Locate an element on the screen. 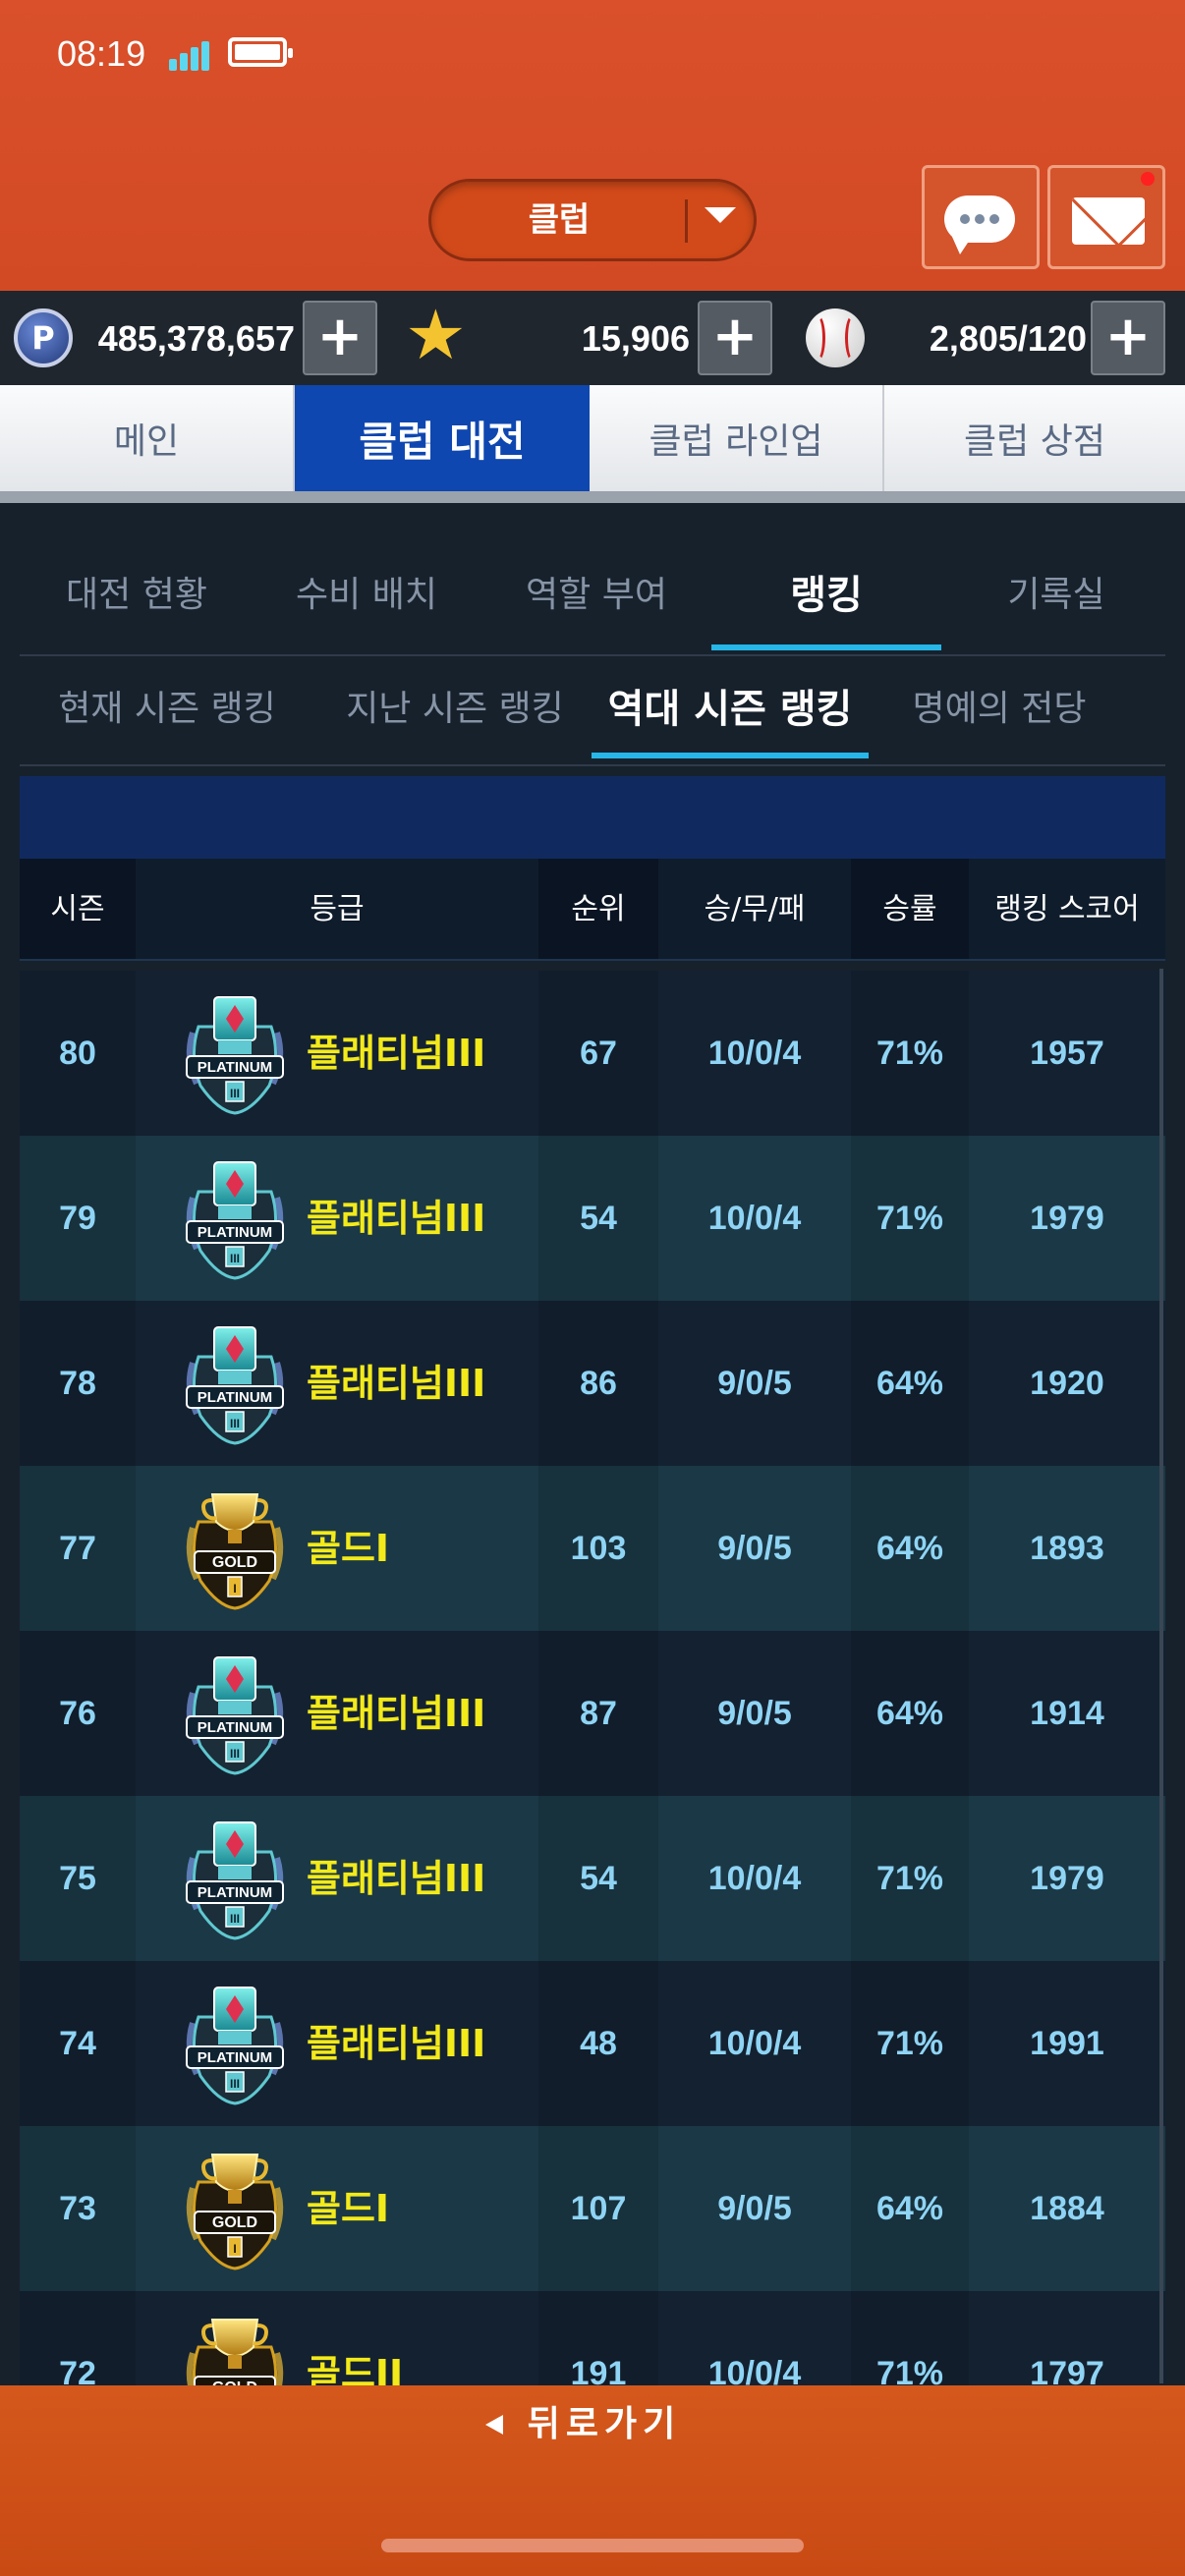 Image resolution: width=1185 pixels, height=2576 pixels. tab-club-battle: 클럽 대전 is located at coordinates (443, 444).